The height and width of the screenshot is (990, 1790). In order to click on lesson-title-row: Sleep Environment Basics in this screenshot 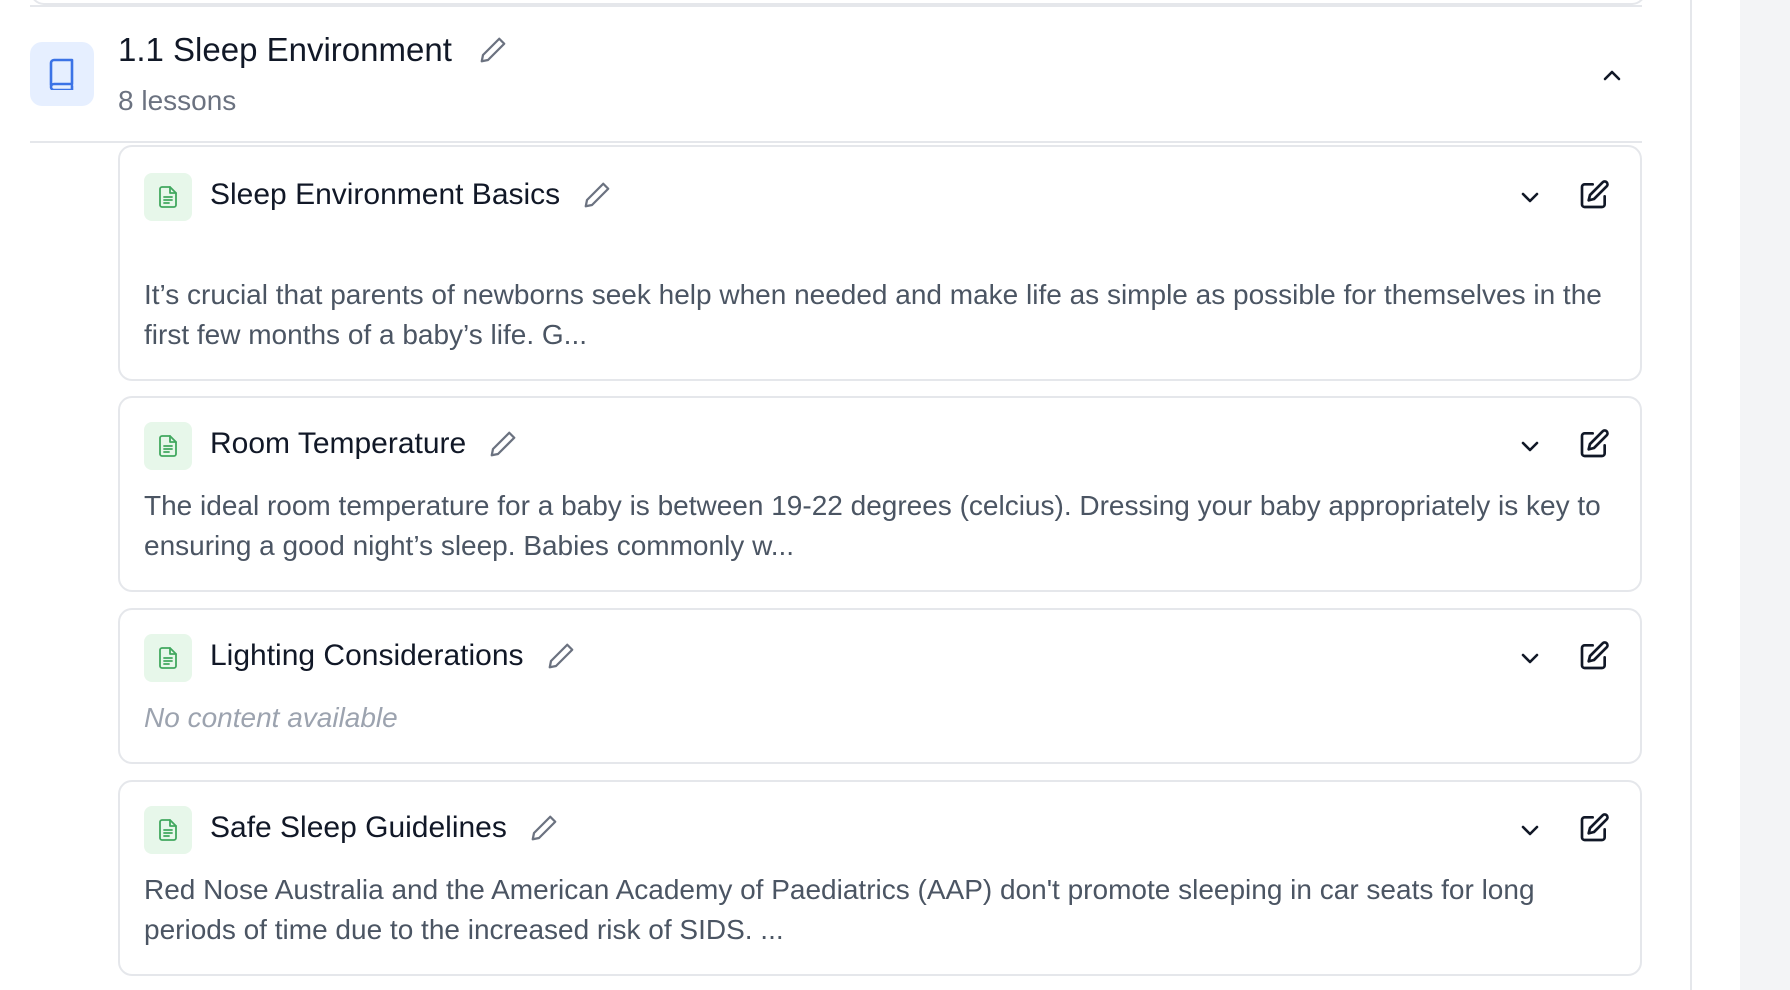, I will do `click(411, 195)`.